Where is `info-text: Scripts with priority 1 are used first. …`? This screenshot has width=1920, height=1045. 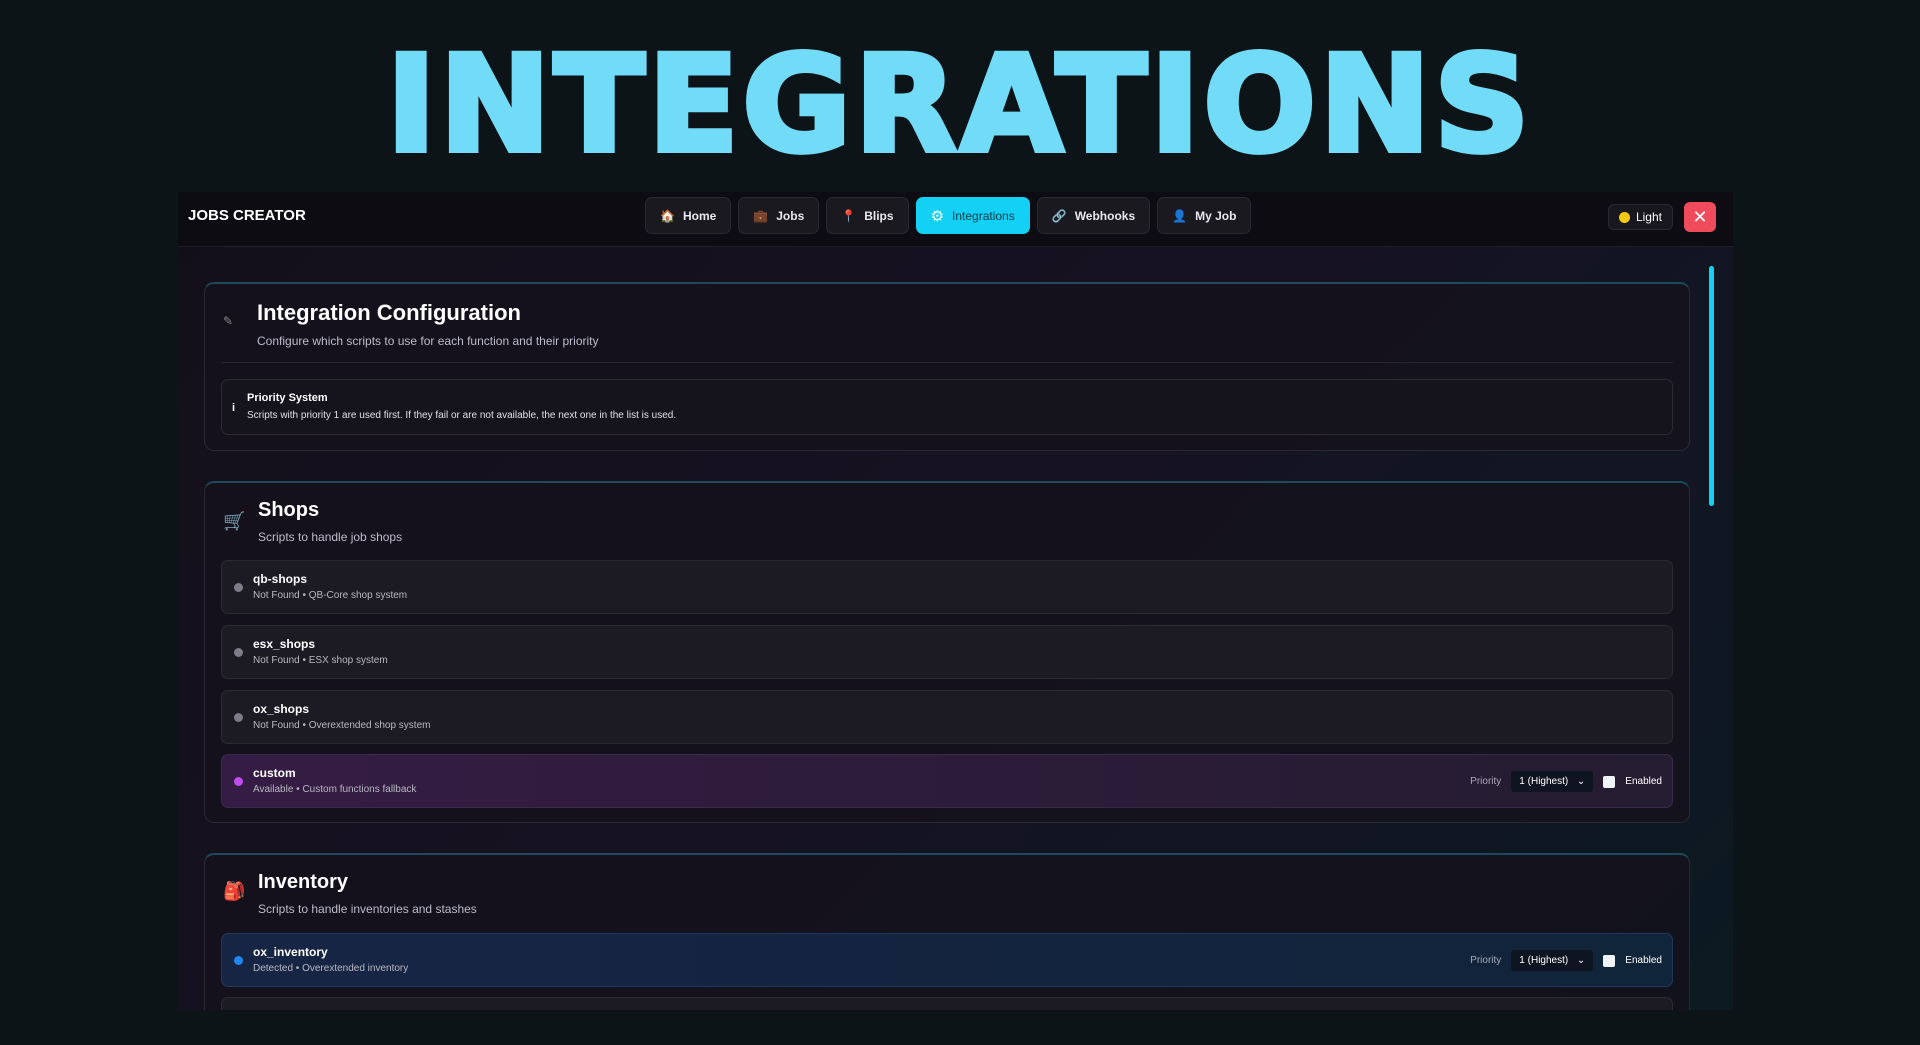
info-text: Scripts with priority 1 are used first. … is located at coordinates (462, 415).